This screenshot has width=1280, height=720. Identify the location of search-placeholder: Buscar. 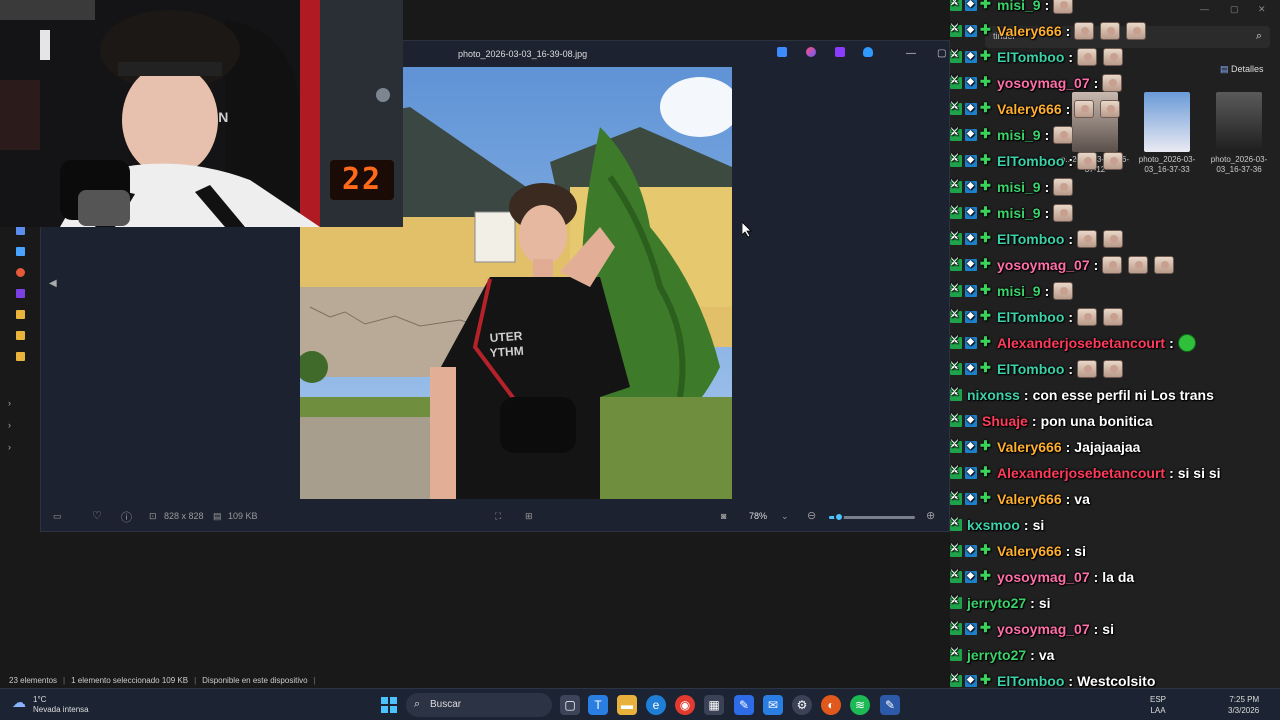
(446, 704).